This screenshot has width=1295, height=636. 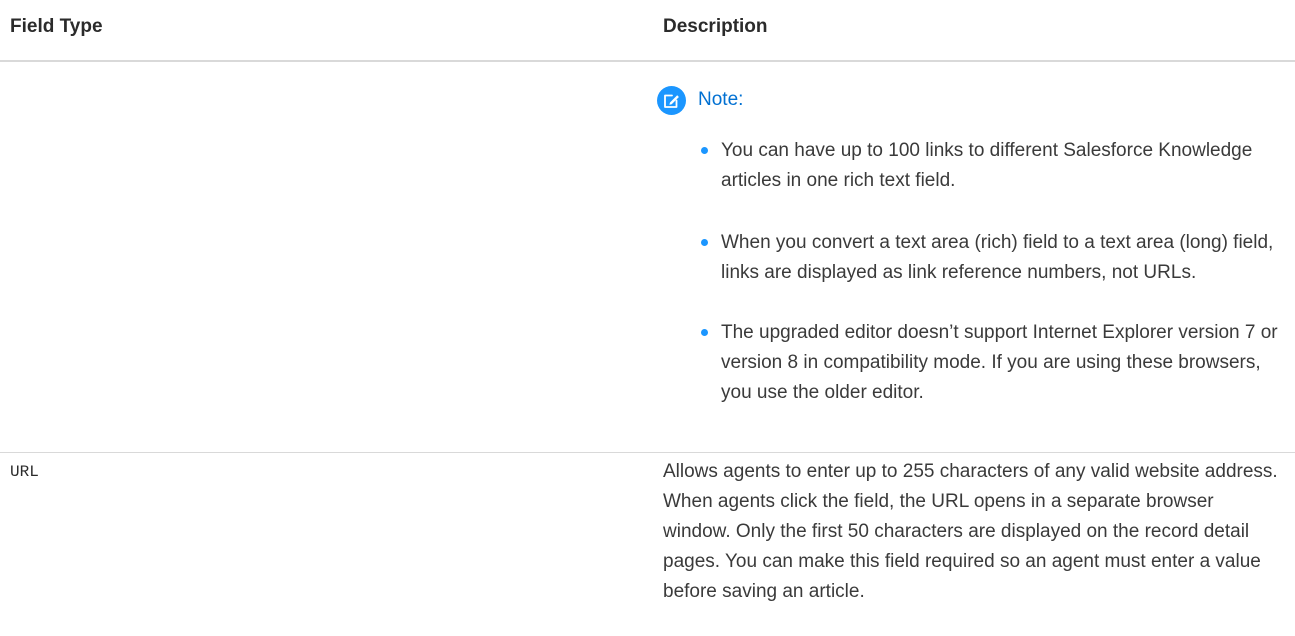 I want to click on column-header-field-type: Field Type, so click(x=56, y=26).